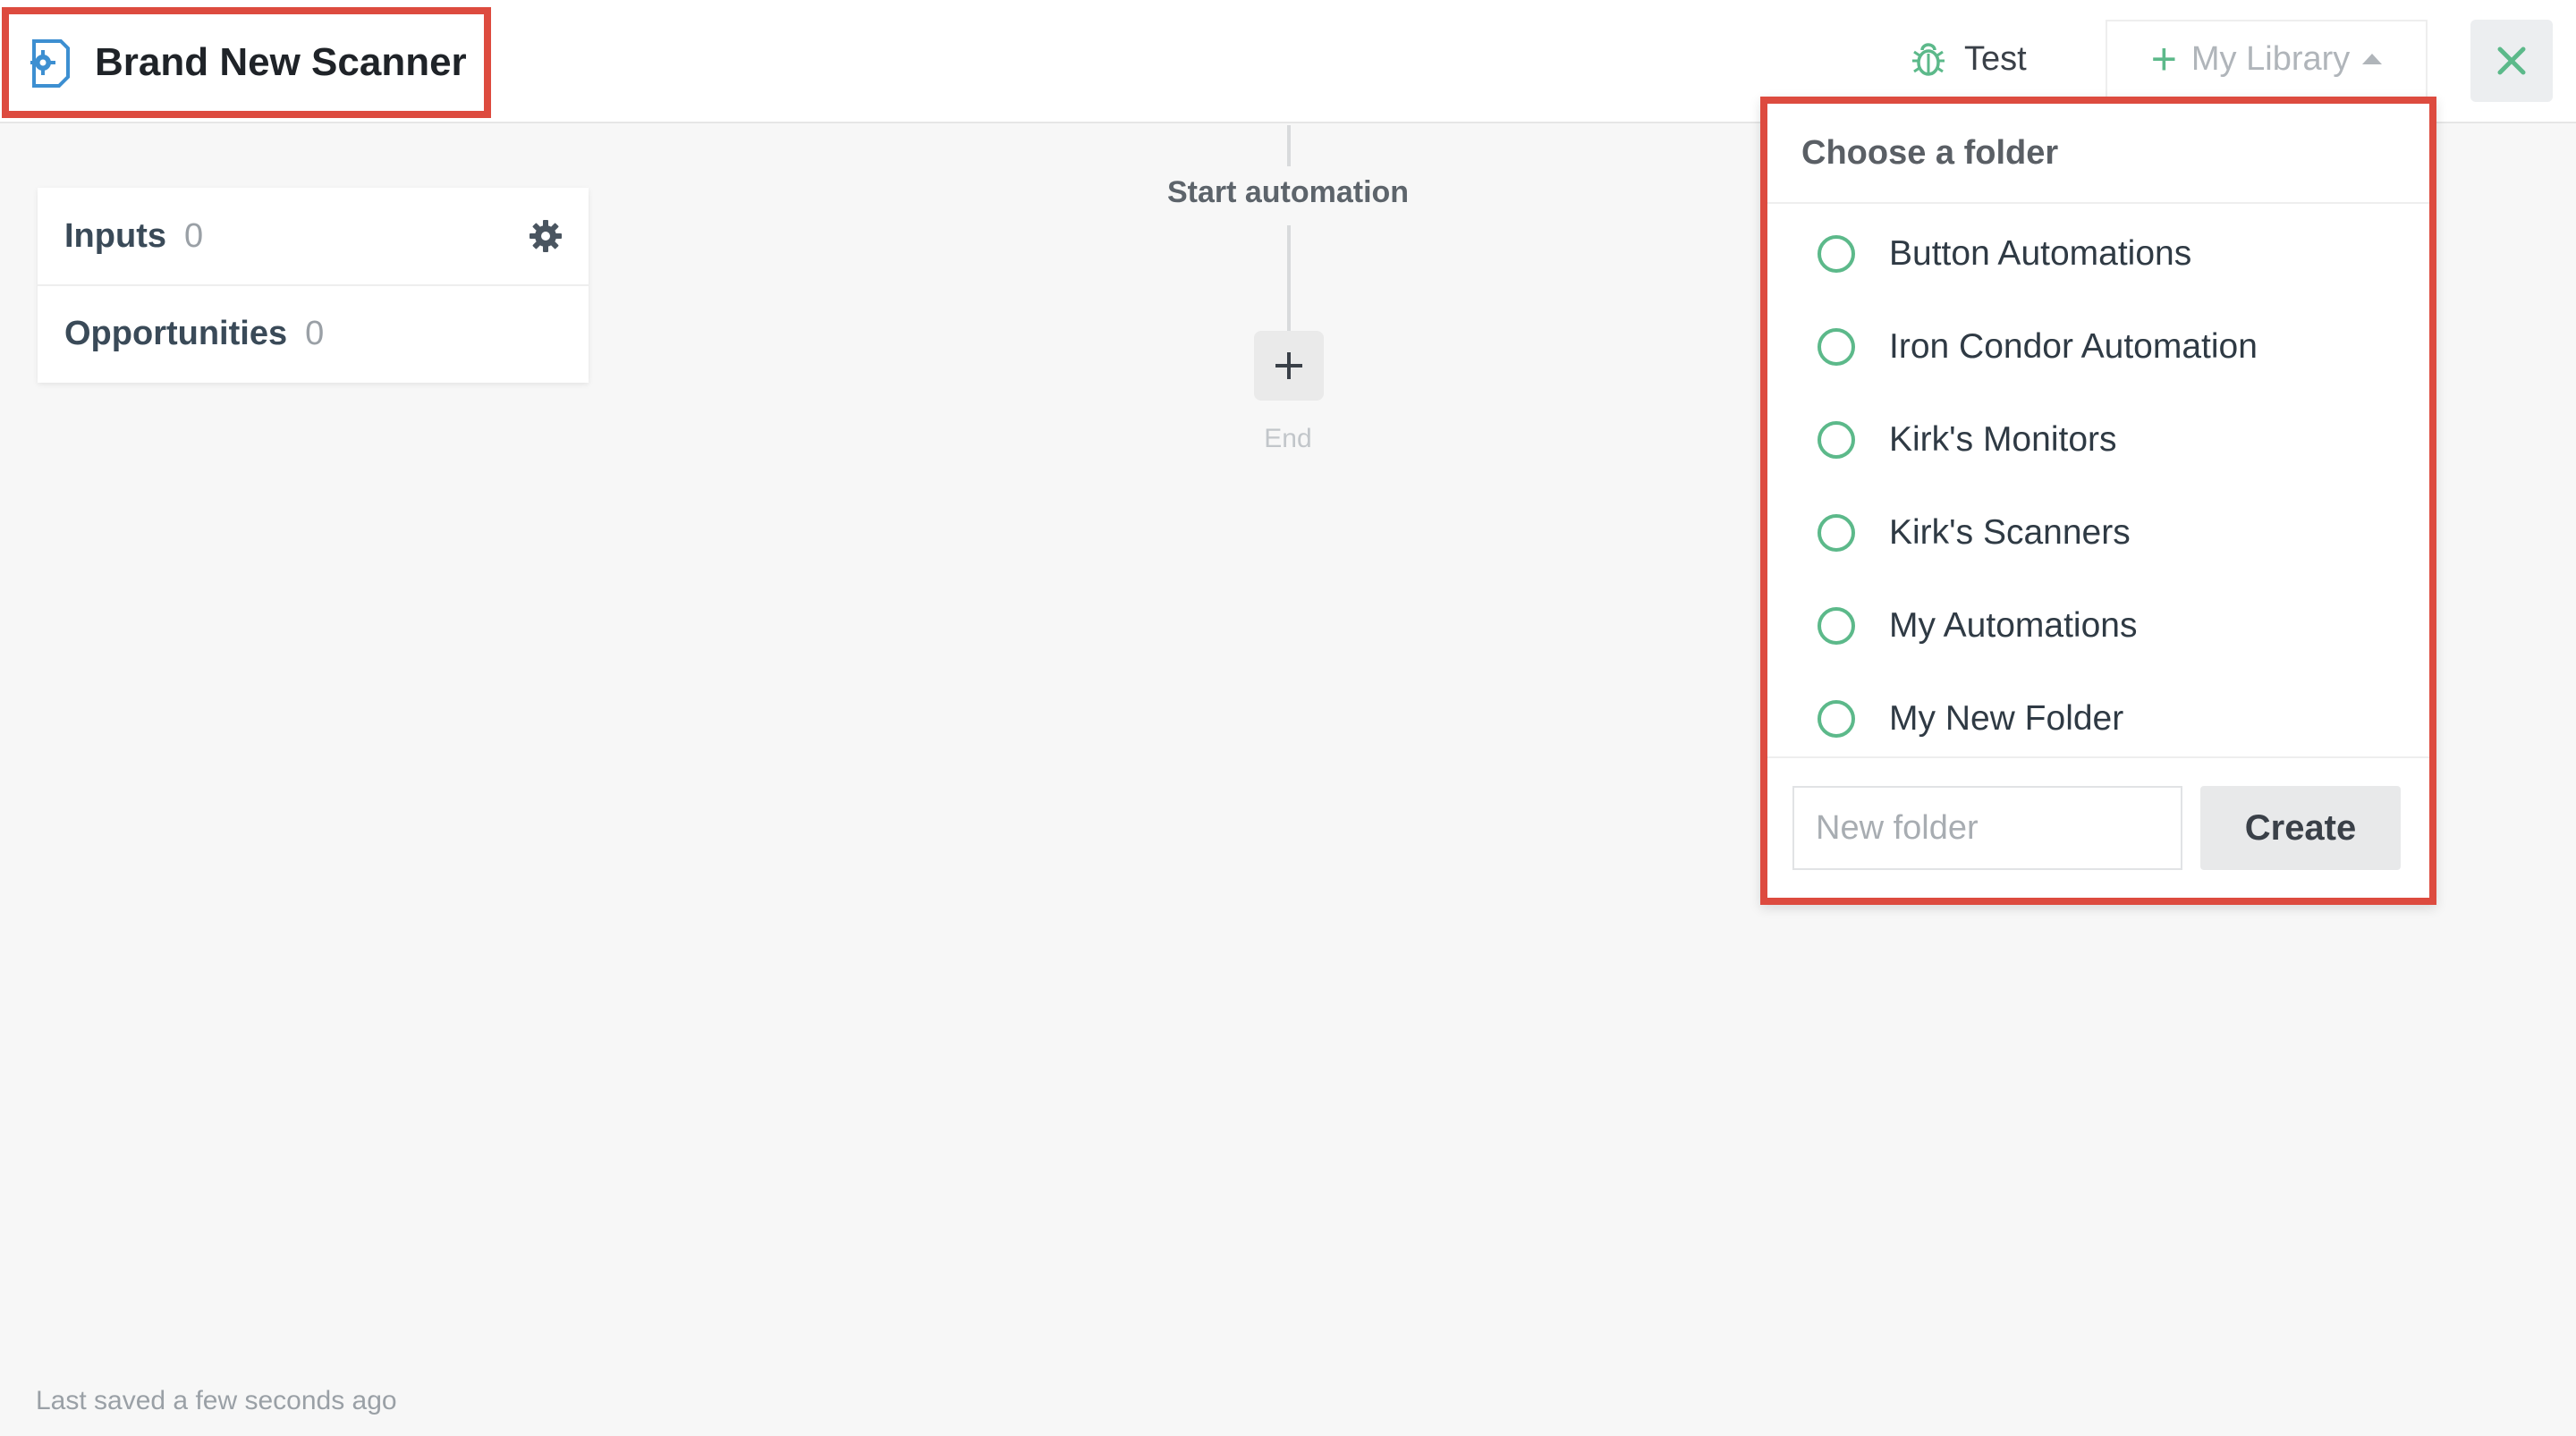  Describe the element at coordinates (1928, 59) in the screenshot. I see `bug-icon` at that location.